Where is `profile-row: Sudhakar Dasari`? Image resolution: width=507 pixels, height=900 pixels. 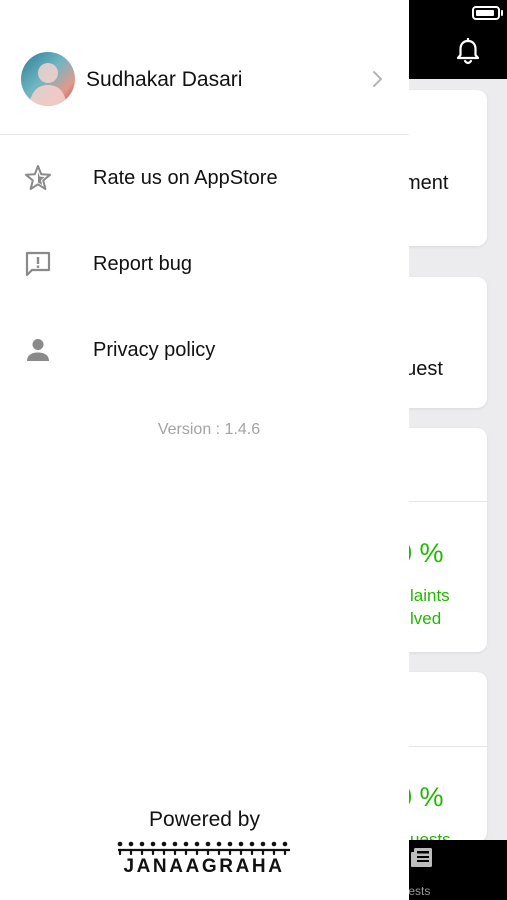
profile-row: Sudhakar Dasari is located at coordinates (204, 87).